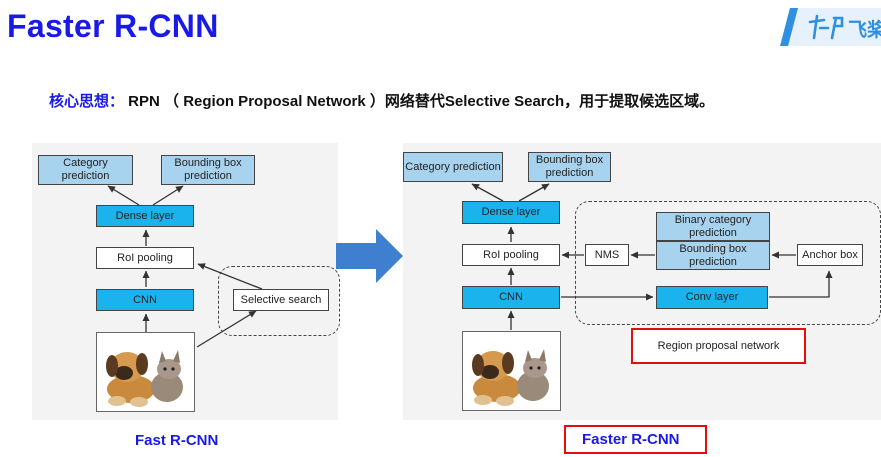 This screenshot has width=881, height=457. I want to click on nms-box: NMS, so click(607, 255).